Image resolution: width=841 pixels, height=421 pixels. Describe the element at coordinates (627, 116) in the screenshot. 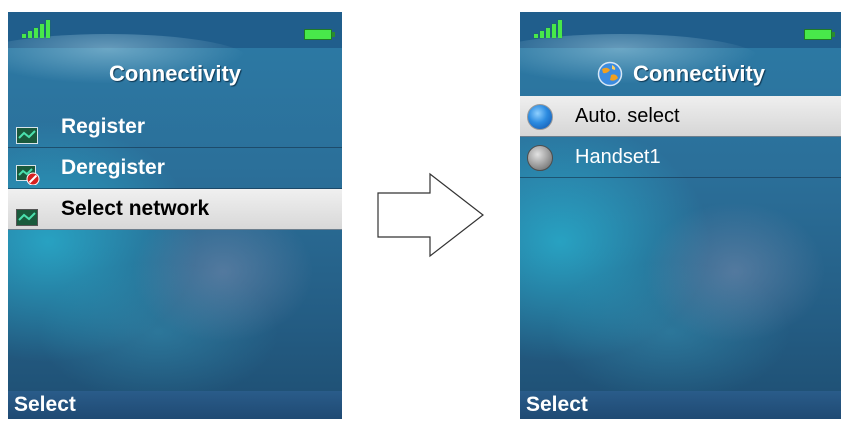

I see `option-label: Auto. select` at that location.